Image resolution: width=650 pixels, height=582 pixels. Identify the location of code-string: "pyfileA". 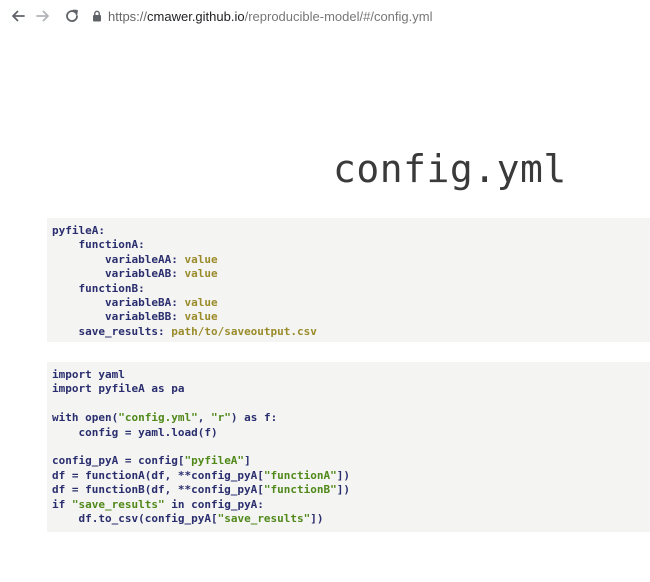
(214, 461).